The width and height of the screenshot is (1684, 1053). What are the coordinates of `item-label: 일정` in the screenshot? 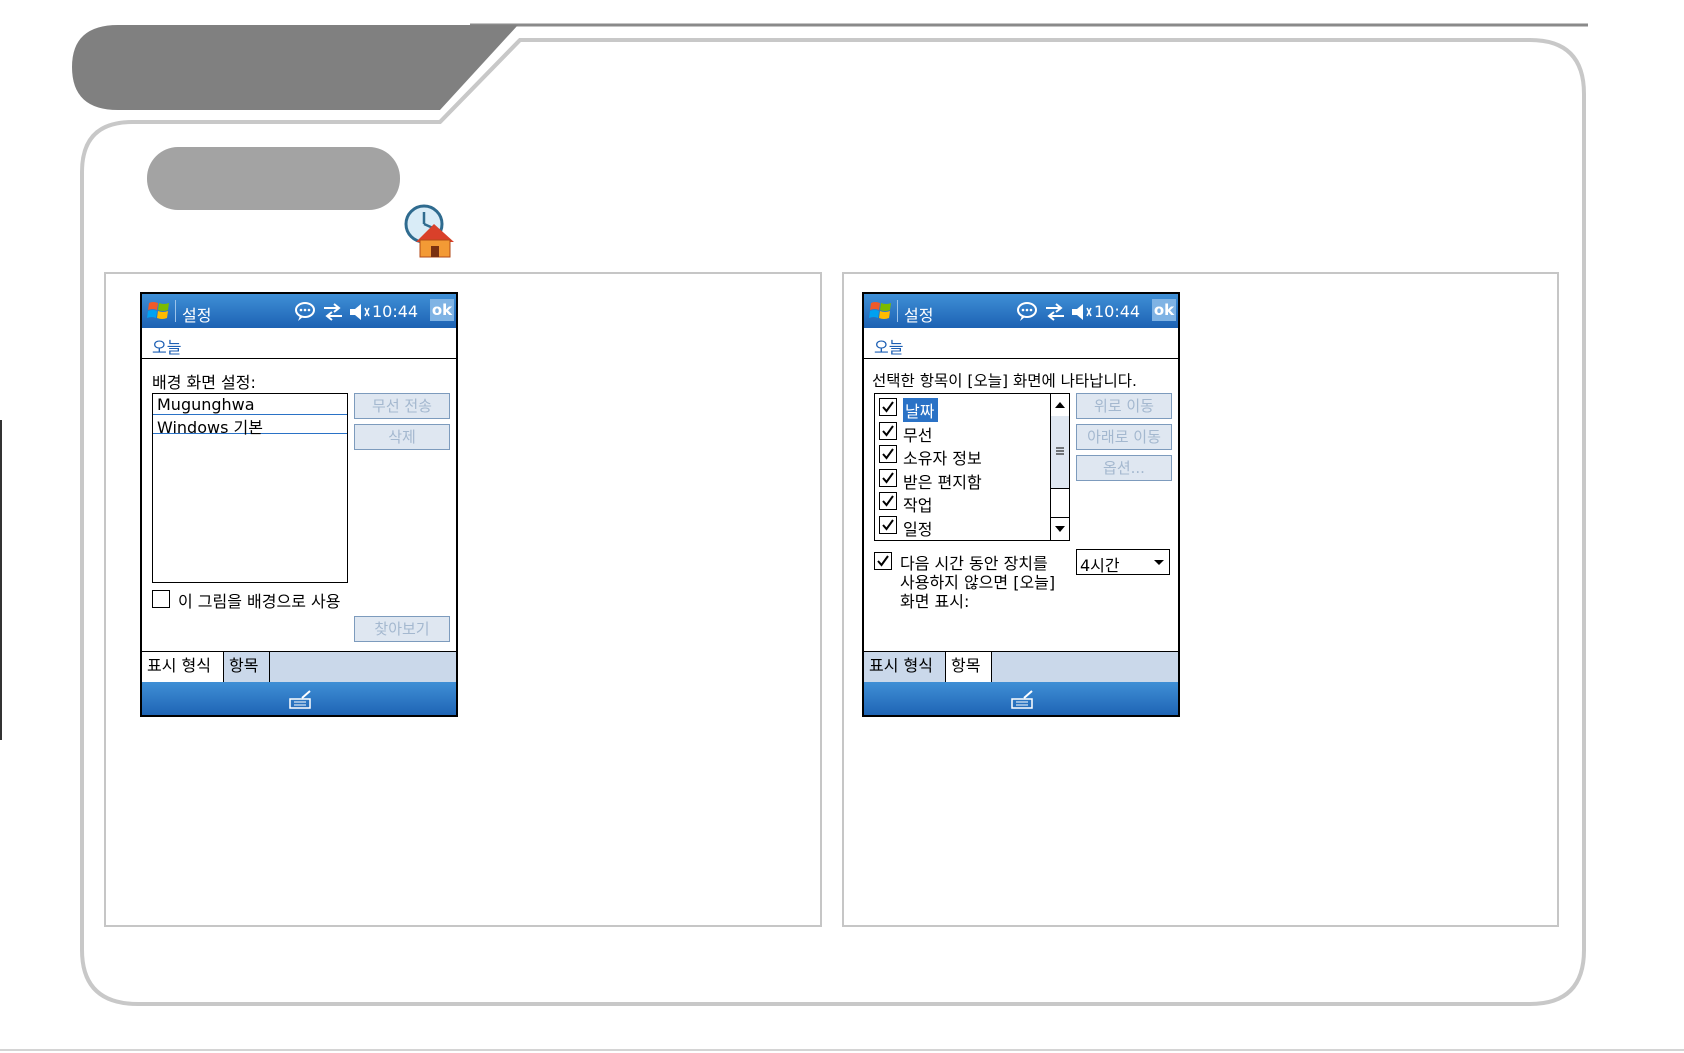 It's located at (918, 529).